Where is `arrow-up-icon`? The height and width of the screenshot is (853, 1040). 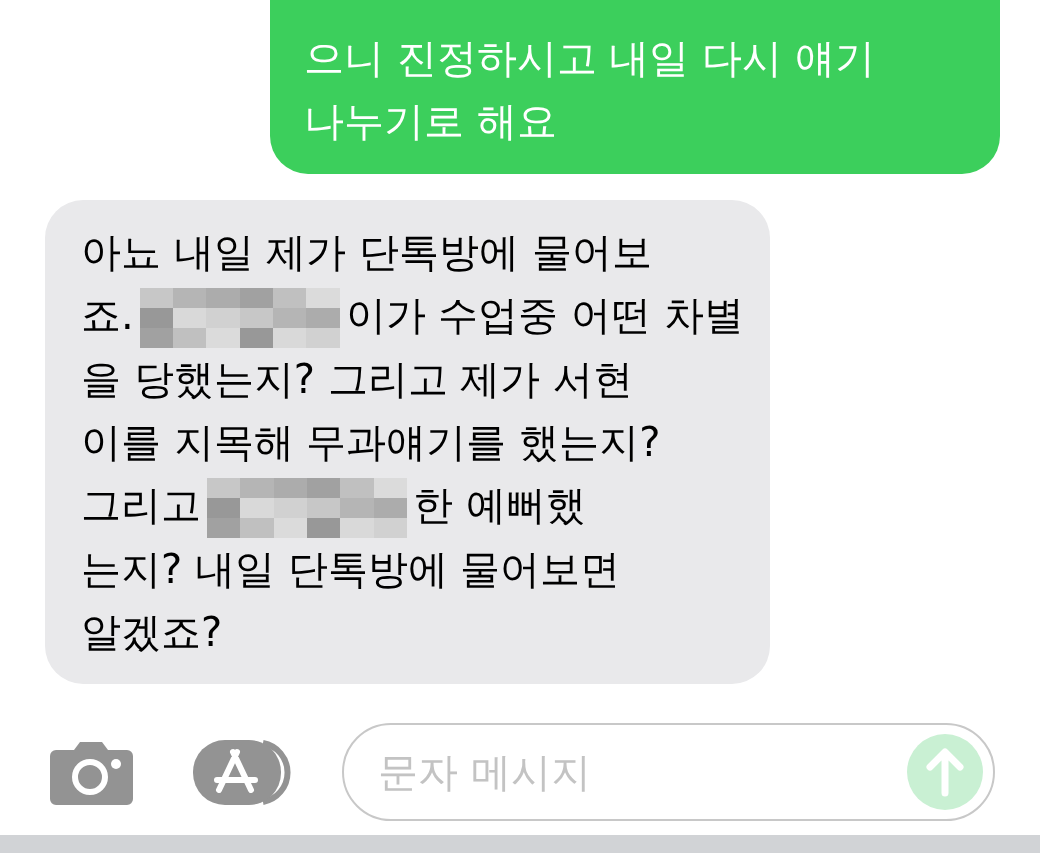 arrow-up-icon is located at coordinates (945, 772).